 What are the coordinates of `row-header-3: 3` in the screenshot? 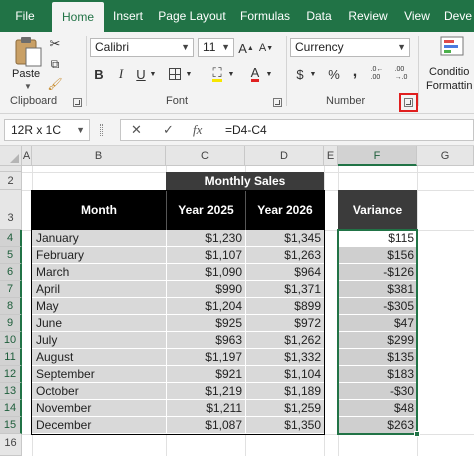 It's located at (11, 210).